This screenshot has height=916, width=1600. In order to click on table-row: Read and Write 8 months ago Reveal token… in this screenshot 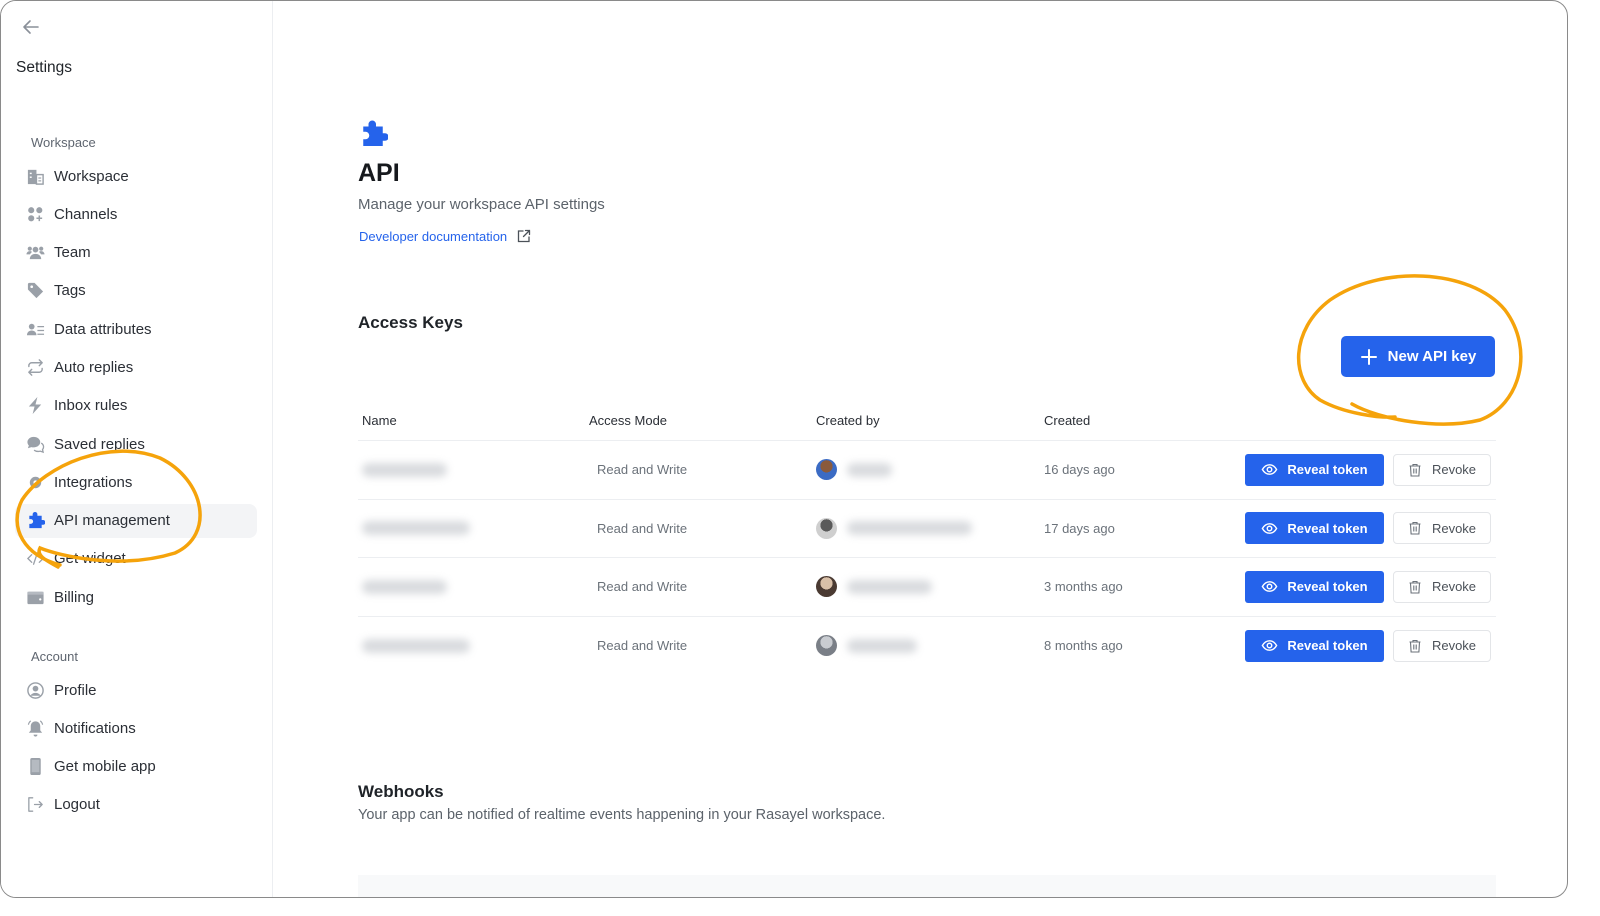, I will do `click(927, 646)`.